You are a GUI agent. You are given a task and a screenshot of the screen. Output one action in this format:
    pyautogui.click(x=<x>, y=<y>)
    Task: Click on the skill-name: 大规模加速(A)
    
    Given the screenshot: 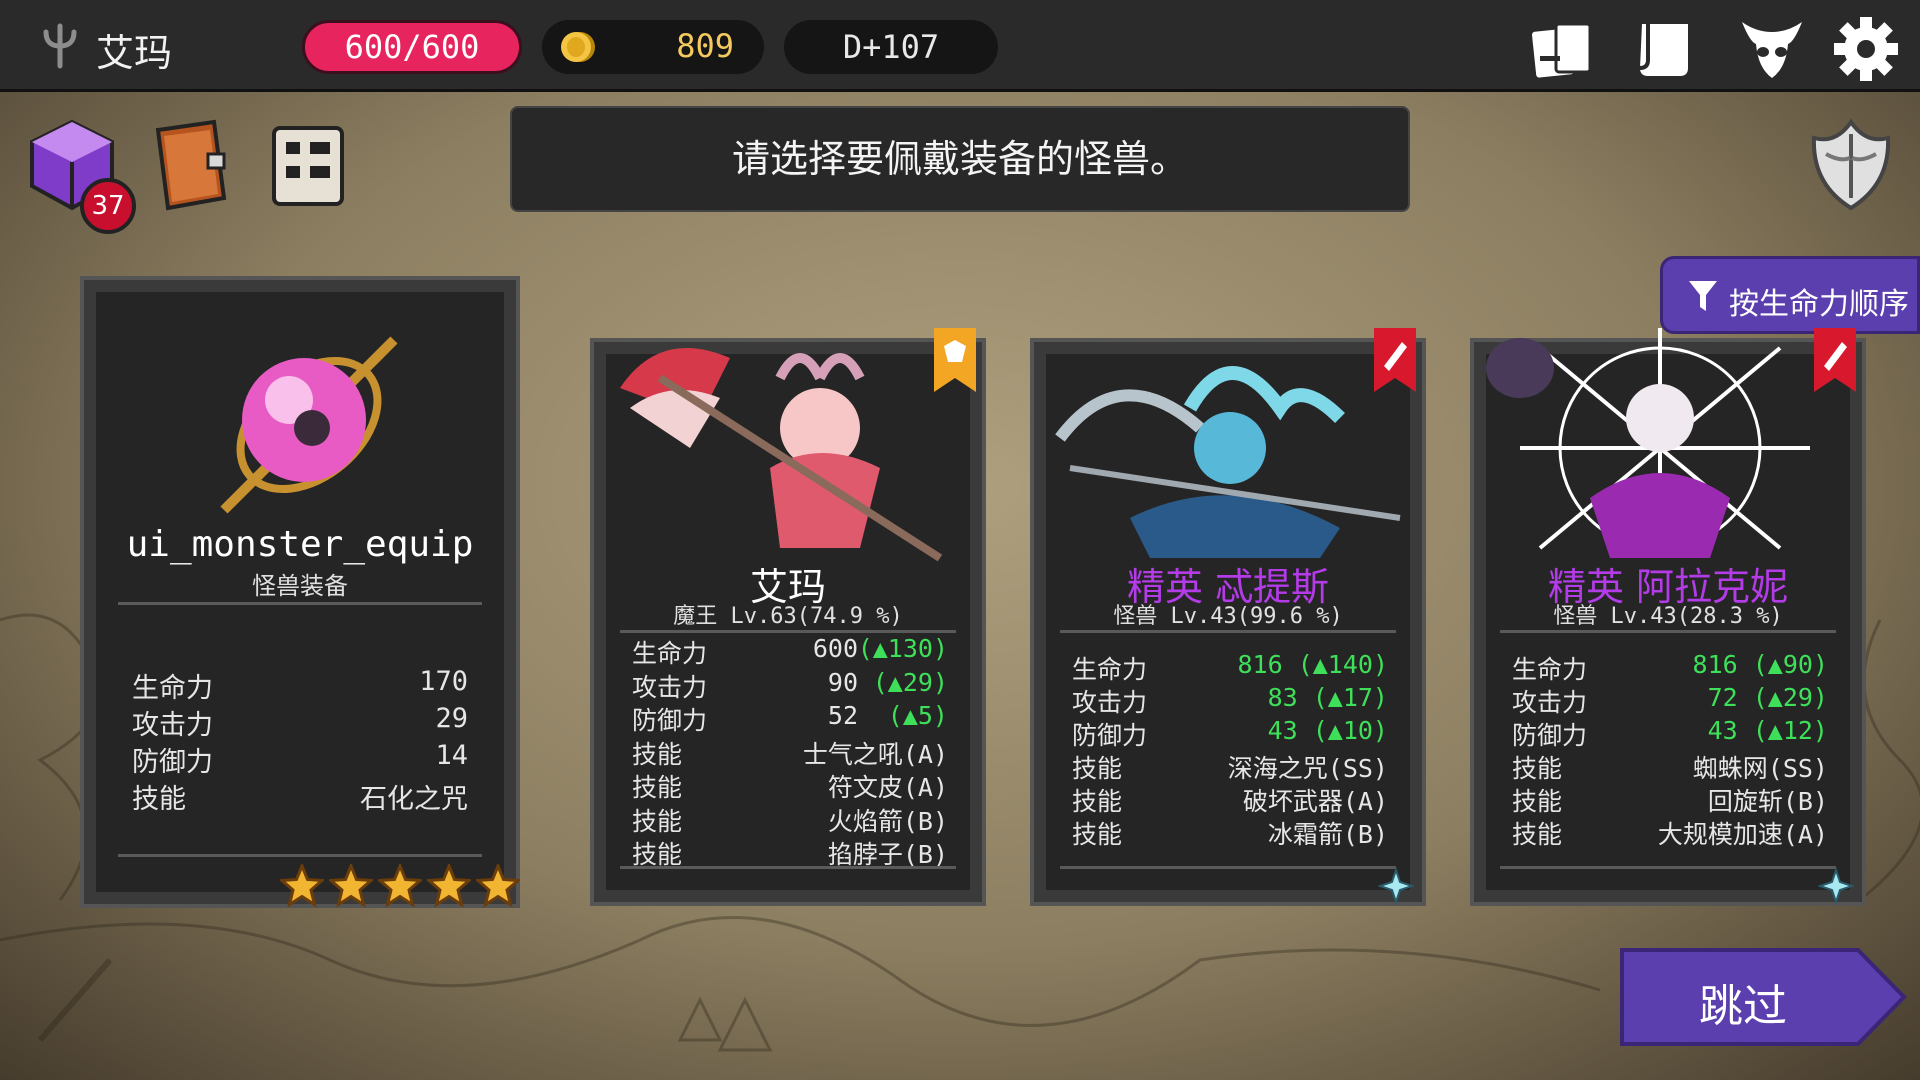 What is the action you would take?
    pyautogui.click(x=1742, y=834)
    